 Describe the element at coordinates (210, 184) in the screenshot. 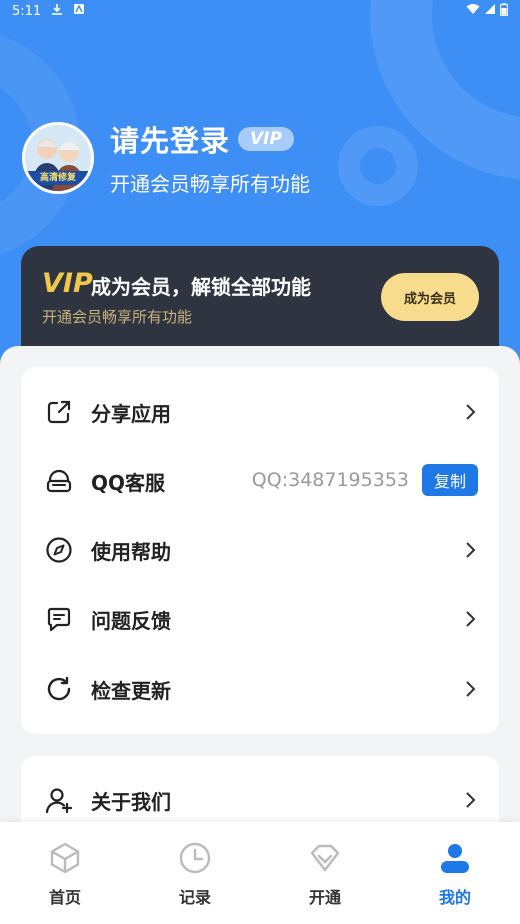

I see `profile-subtitle: 开通会员畅享所有功能` at that location.